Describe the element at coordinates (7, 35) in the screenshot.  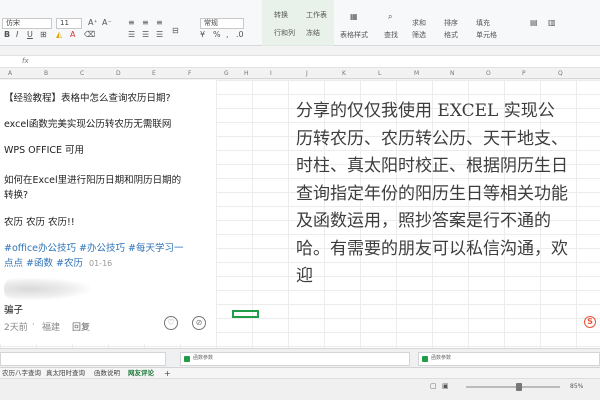
I see `bold-icon: B` at that location.